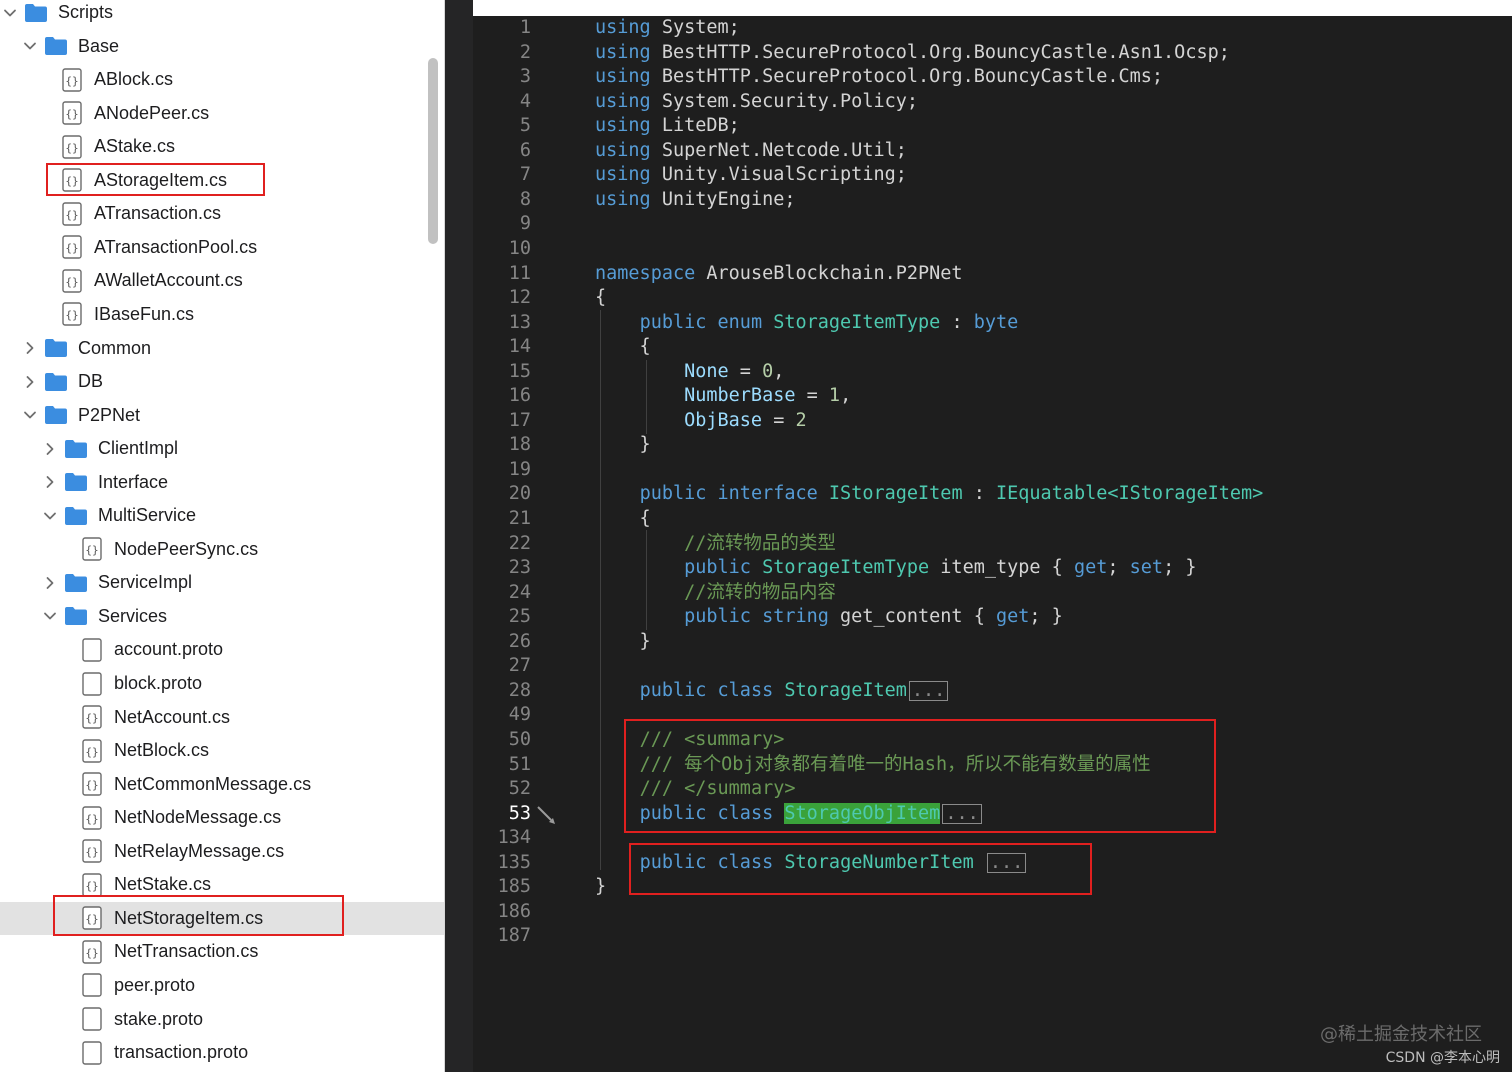  Describe the element at coordinates (104, 113) in the screenshot. I see `file-item: {} ANodePeer.cs` at that location.